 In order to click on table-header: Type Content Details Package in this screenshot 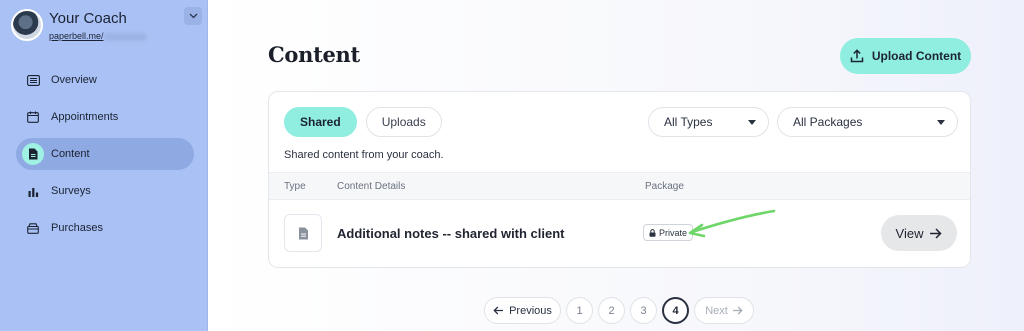, I will do `click(619, 186)`.